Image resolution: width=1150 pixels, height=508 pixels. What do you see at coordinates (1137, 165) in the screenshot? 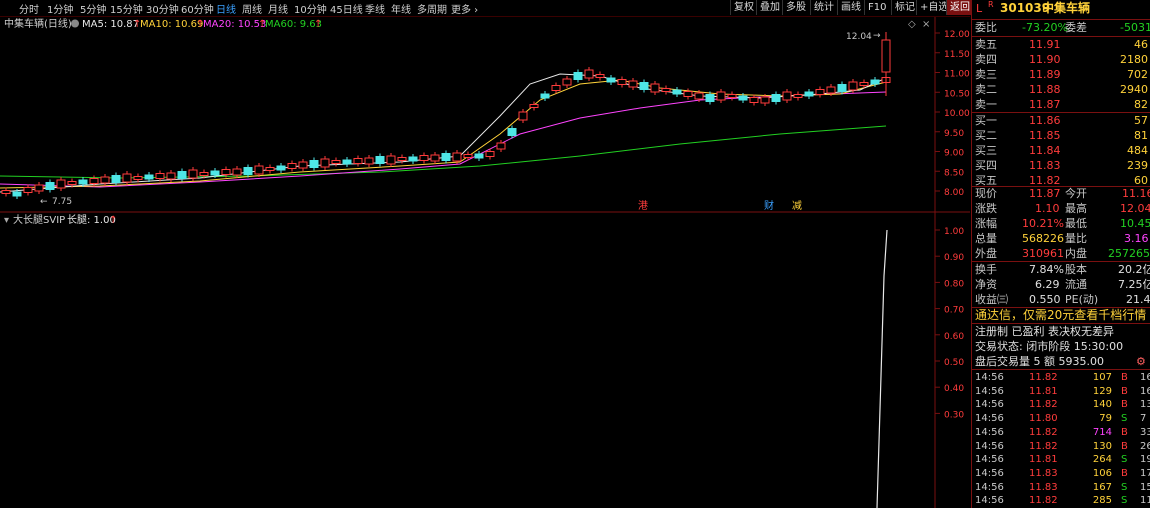
I see `bid-volume: 239` at bounding box center [1137, 165].